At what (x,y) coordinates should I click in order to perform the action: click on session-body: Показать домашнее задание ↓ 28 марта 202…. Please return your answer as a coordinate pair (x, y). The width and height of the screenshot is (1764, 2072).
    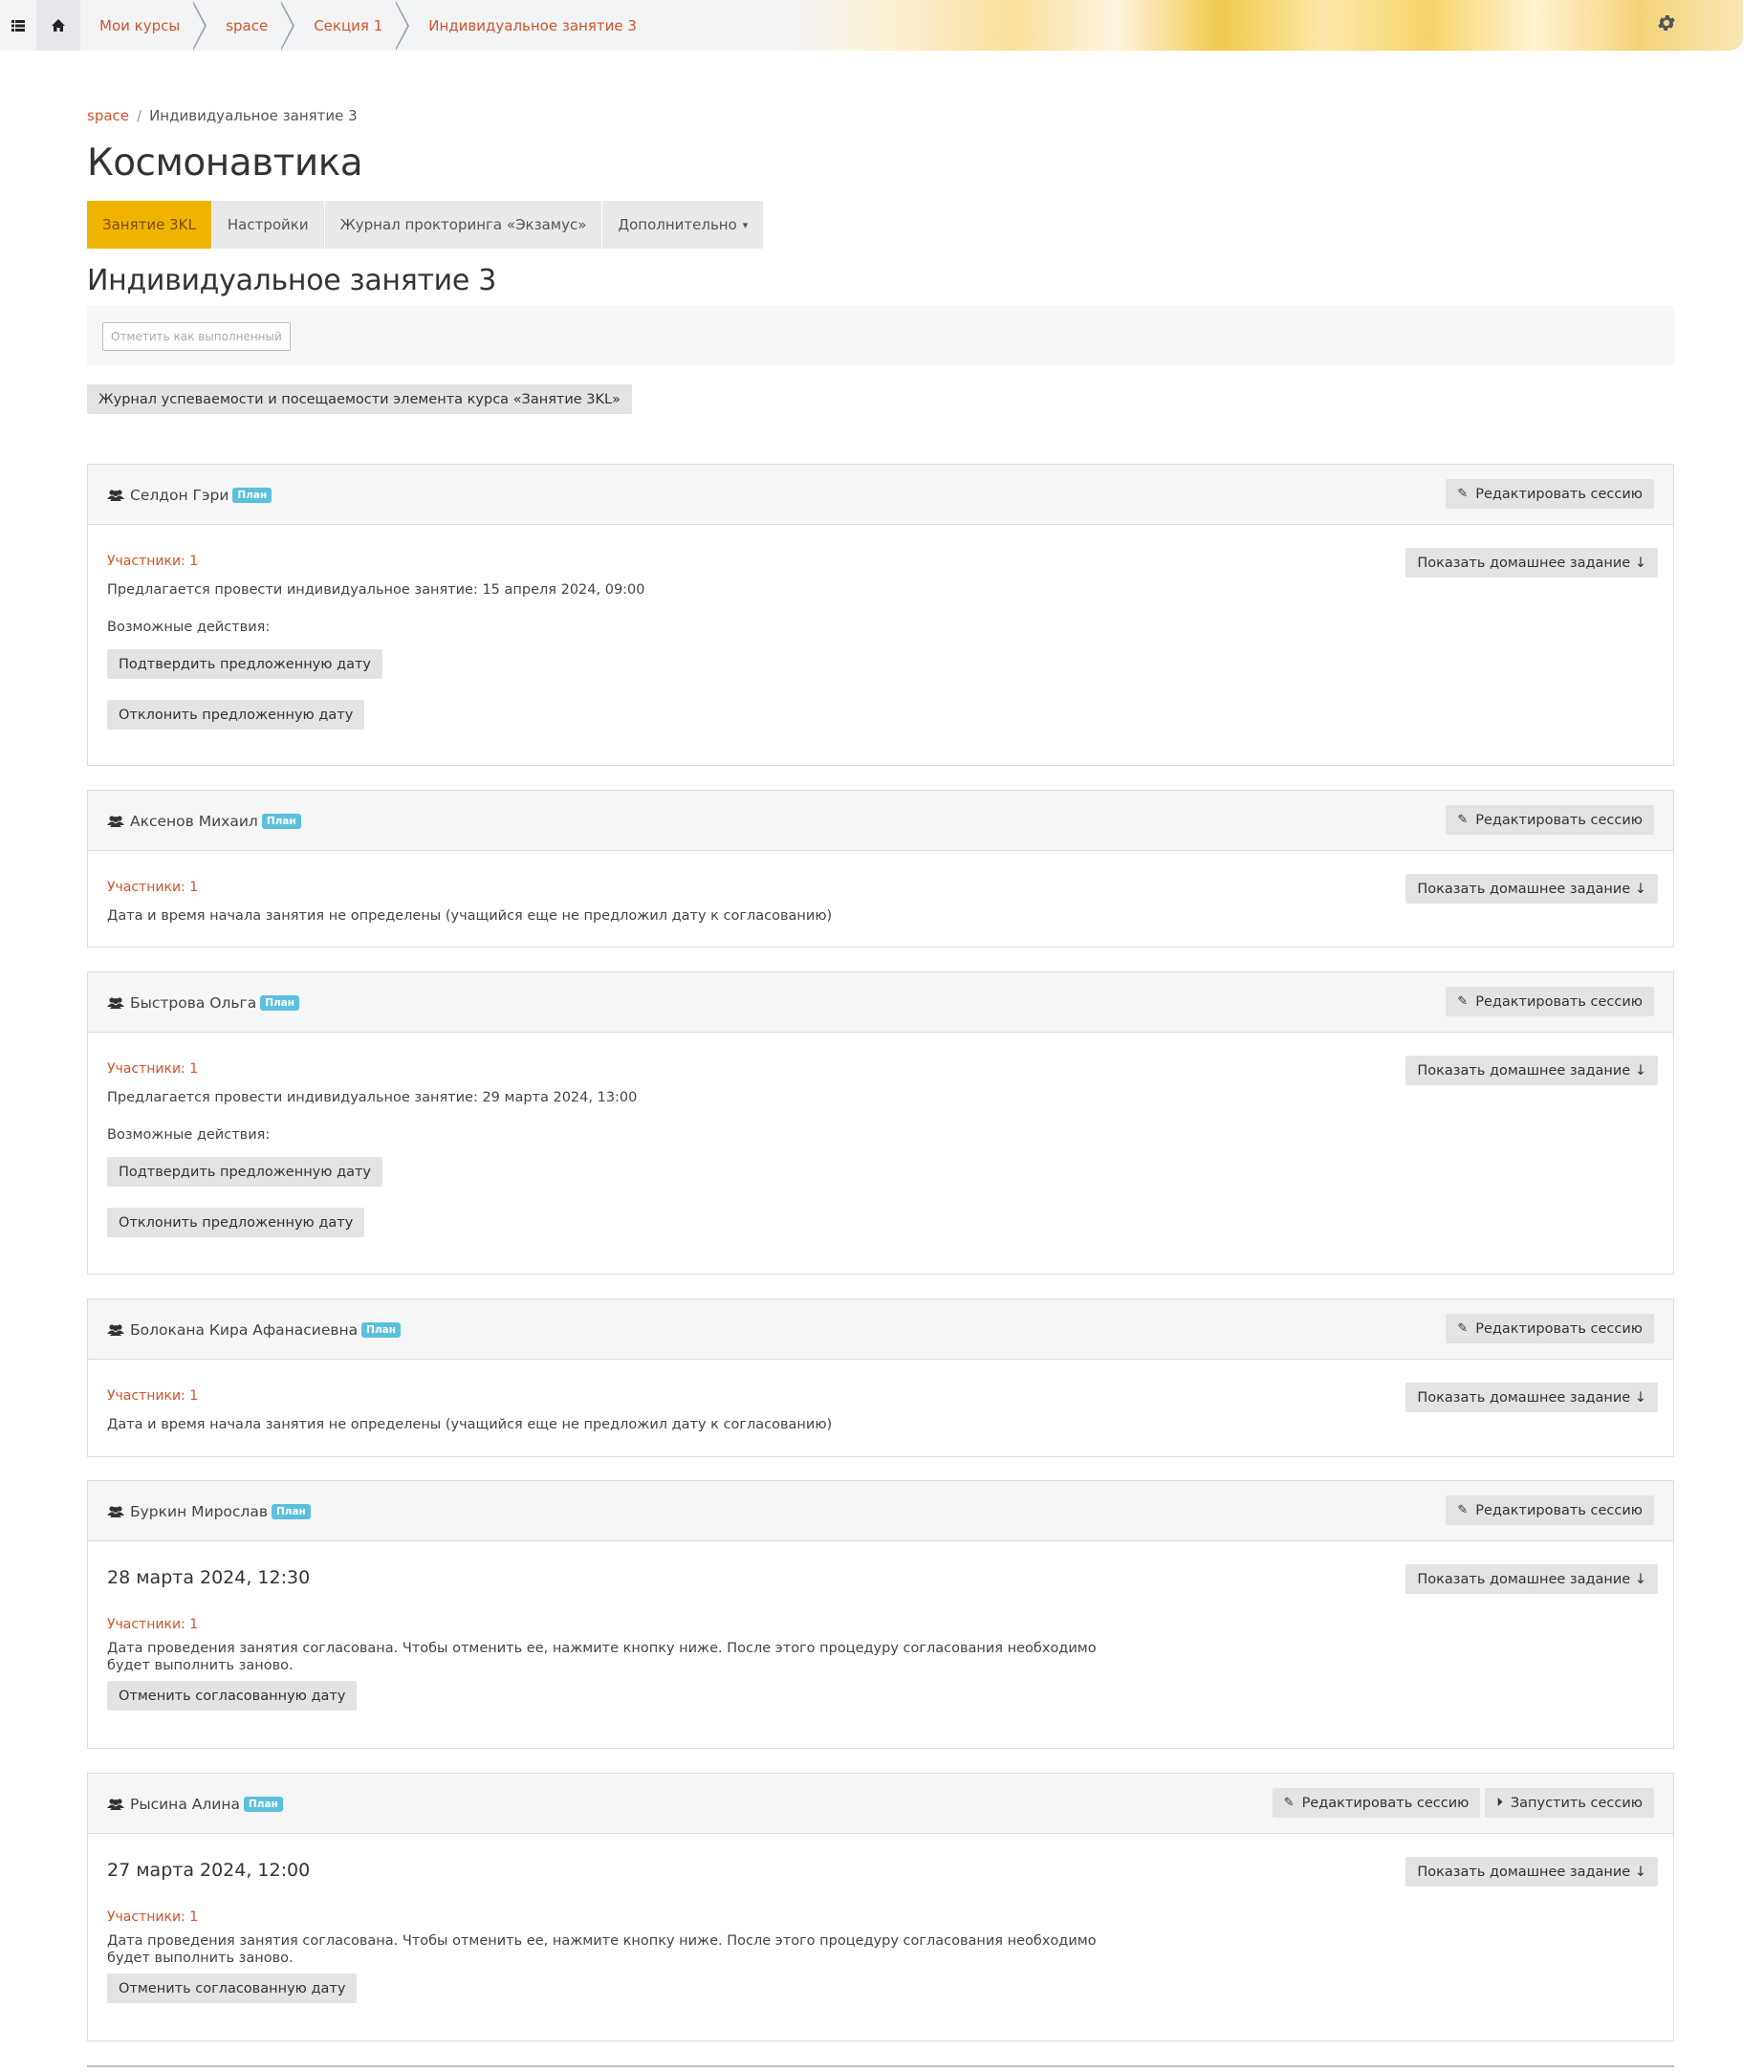
    Looking at the image, I should click on (880, 1645).